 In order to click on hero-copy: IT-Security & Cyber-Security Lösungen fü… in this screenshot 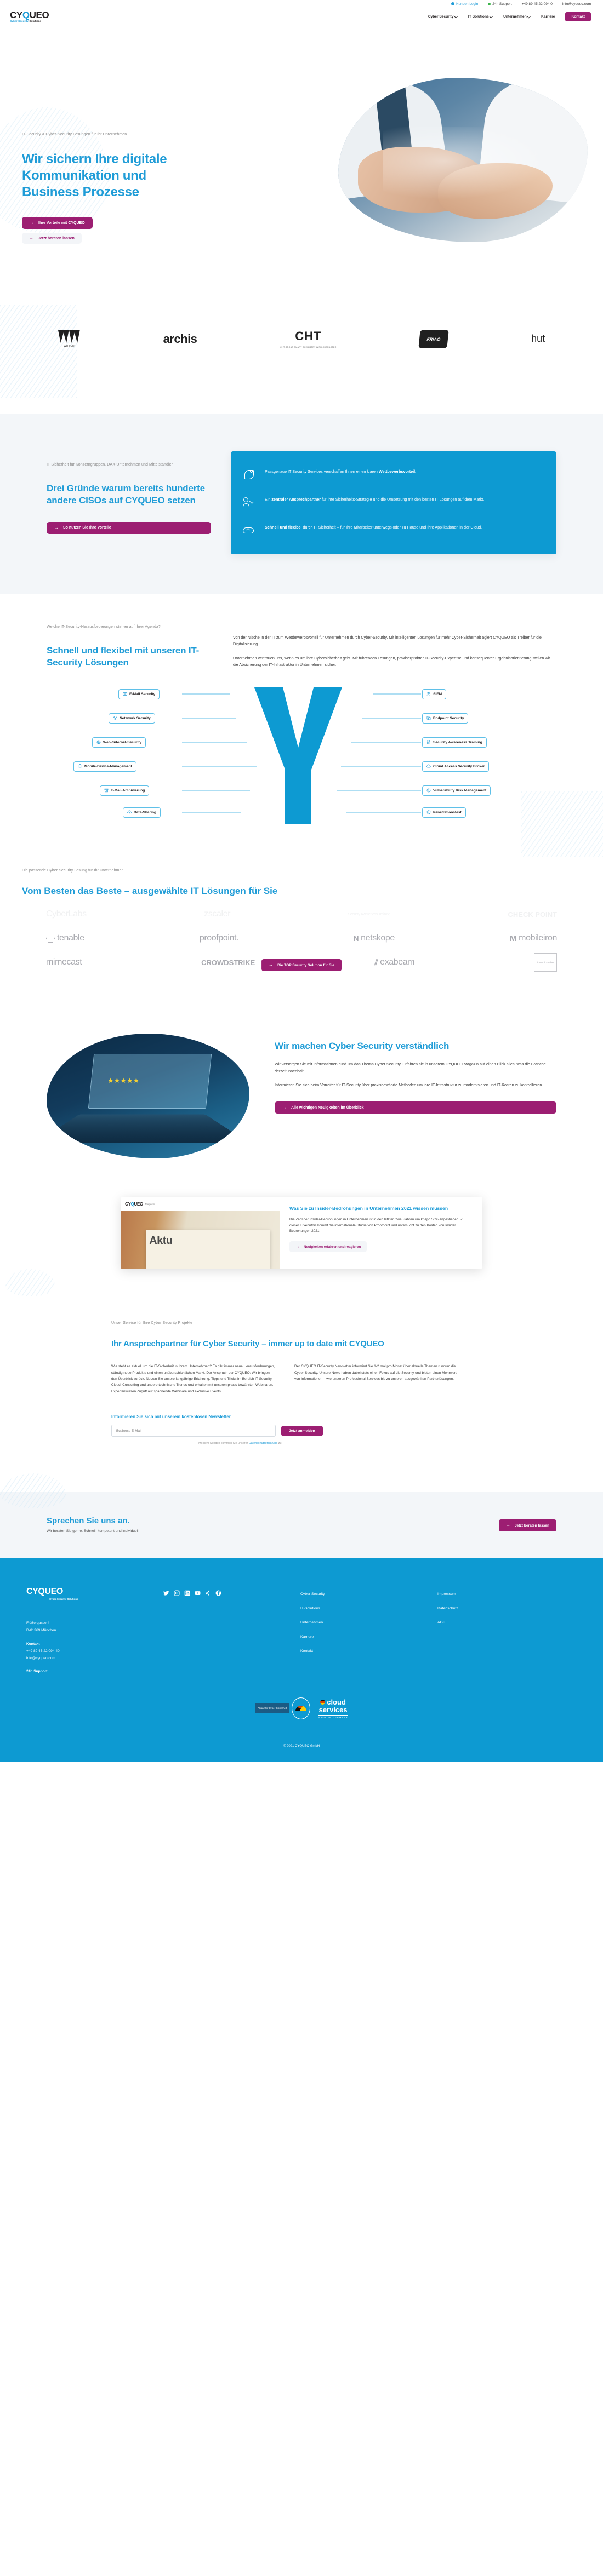, I will do `click(112, 188)`.